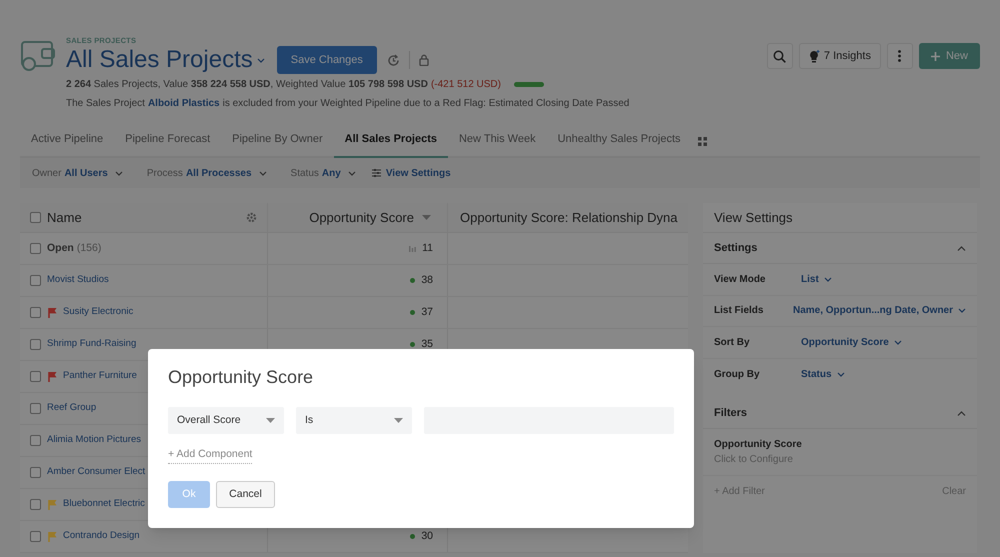 Image resolution: width=1000 pixels, height=557 pixels. What do you see at coordinates (354, 420) in the screenshot?
I see `select-dropdown: Is` at bounding box center [354, 420].